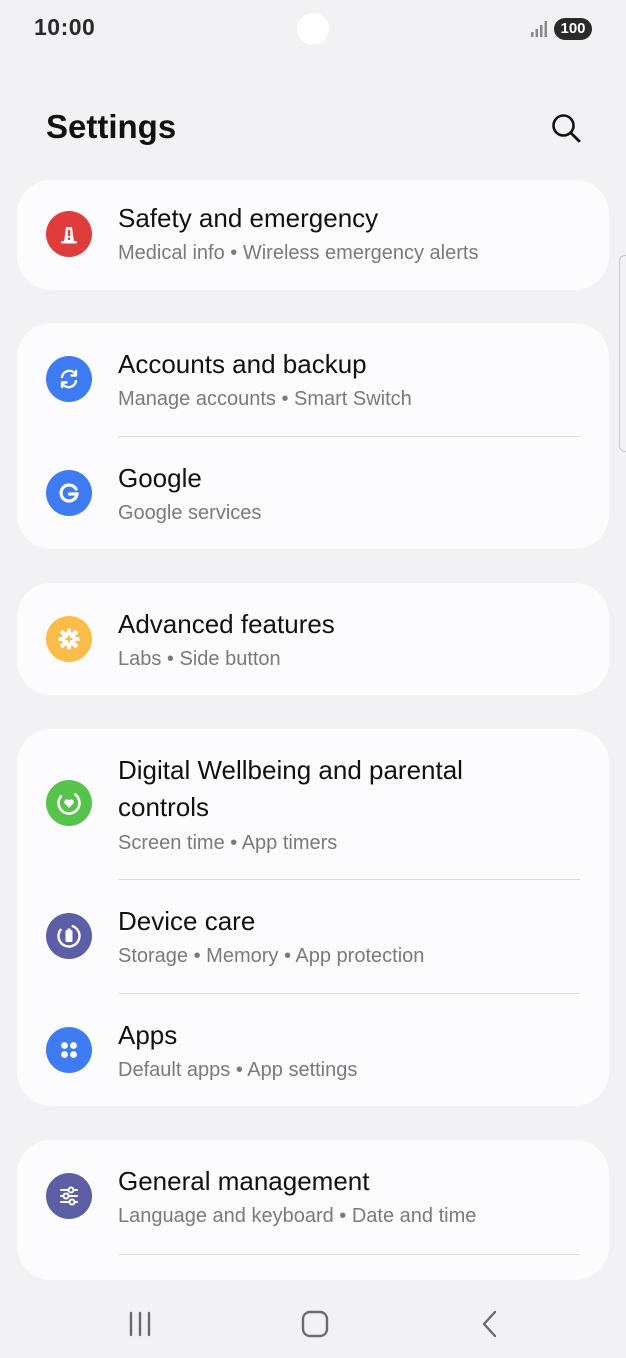  Describe the element at coordinates (622, 353) in the screenshot. I see `scrollbar` at that location.